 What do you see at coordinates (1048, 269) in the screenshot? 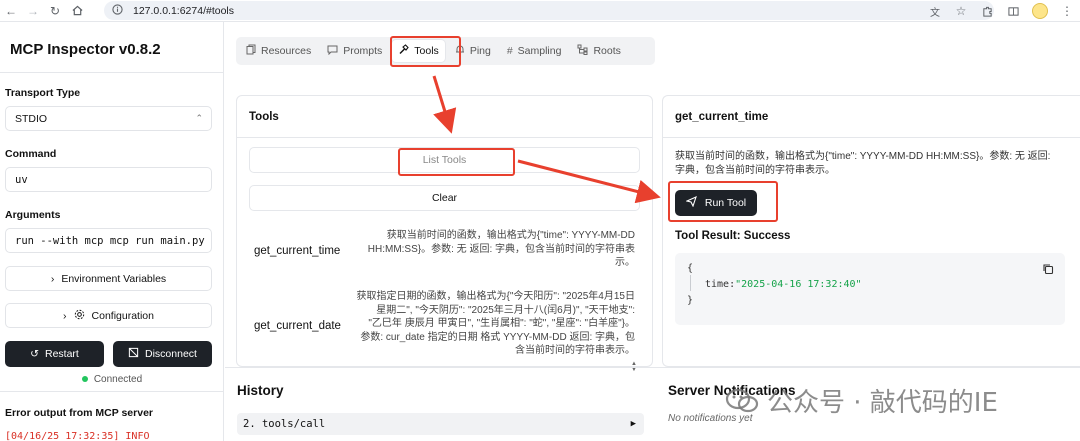
I see `copy-icon` at bounding box center [1048, 269].